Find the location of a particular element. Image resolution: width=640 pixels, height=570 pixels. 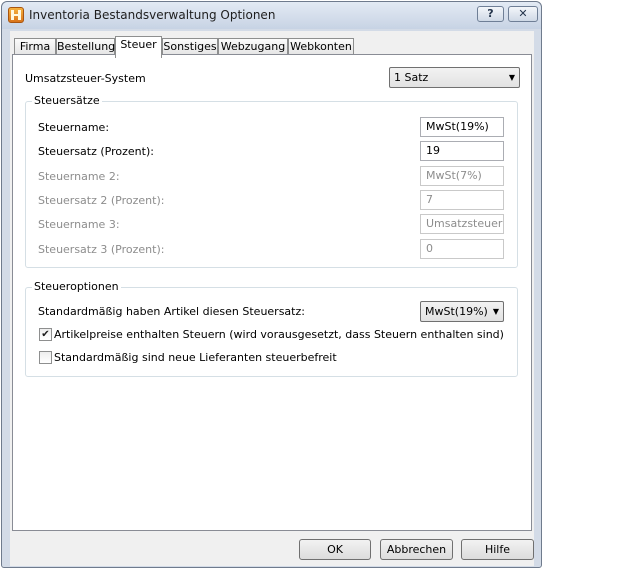

close-button: ✕ is located at coordinates (523, 14).